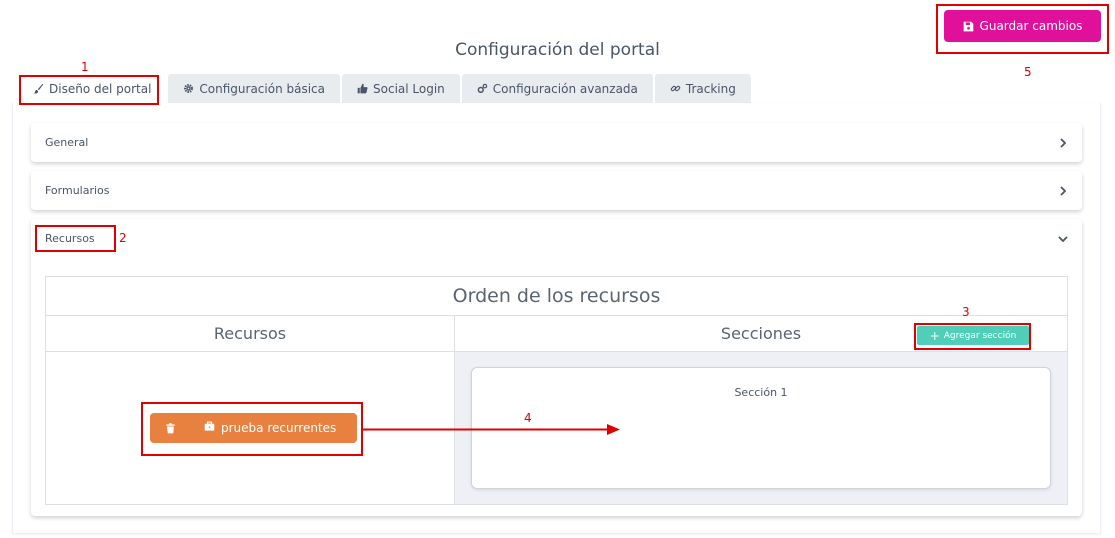 This screenshot has width=1115, height=538. I want to click on annotation-number: 2, so click(123, 238).